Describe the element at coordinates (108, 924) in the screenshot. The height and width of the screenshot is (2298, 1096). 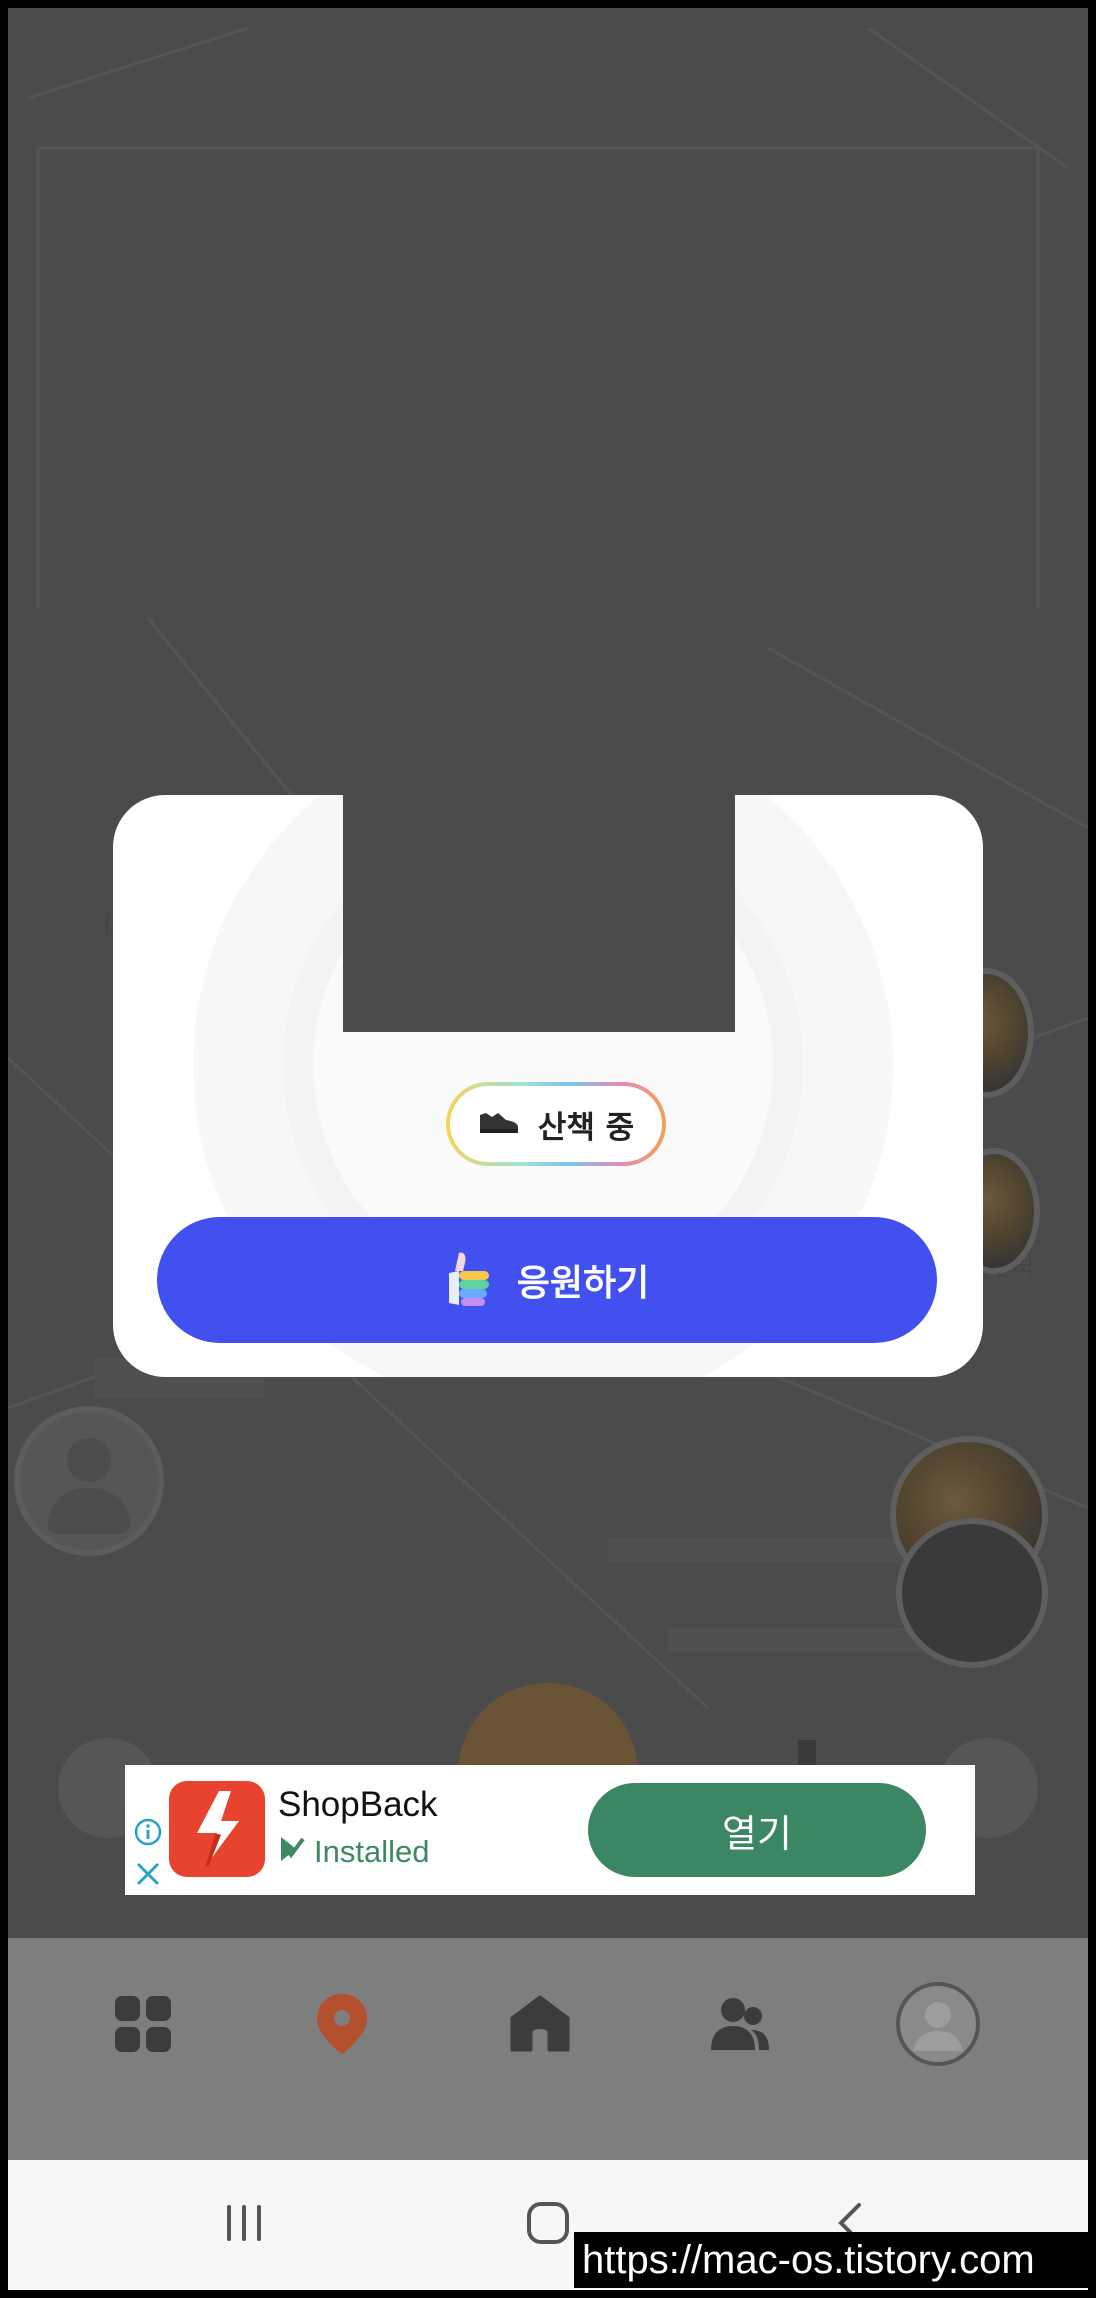
I see `map-place-label: [` at that location.